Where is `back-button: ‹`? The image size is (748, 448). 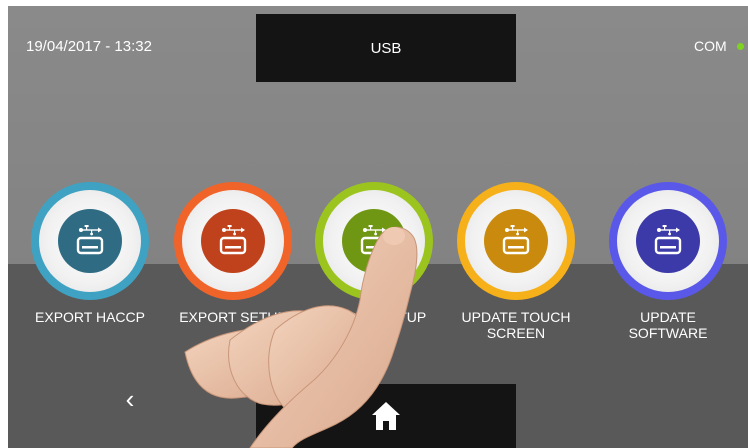
back-button: ‹ is located at coordinates (130, 399).